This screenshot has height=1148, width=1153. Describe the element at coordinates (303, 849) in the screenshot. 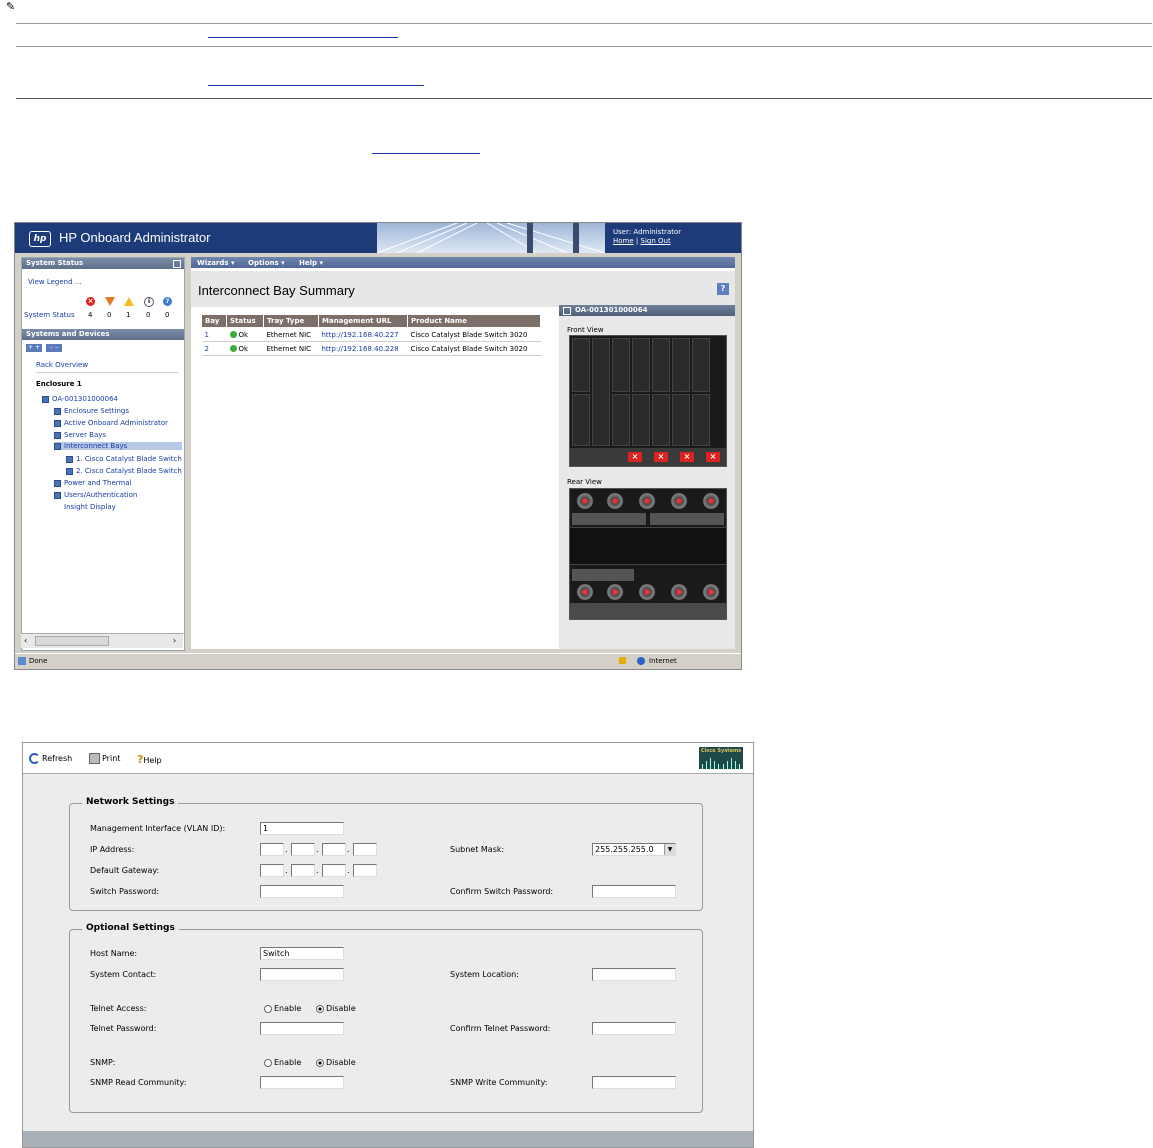

I see `ip-octet-2-input` at that location.